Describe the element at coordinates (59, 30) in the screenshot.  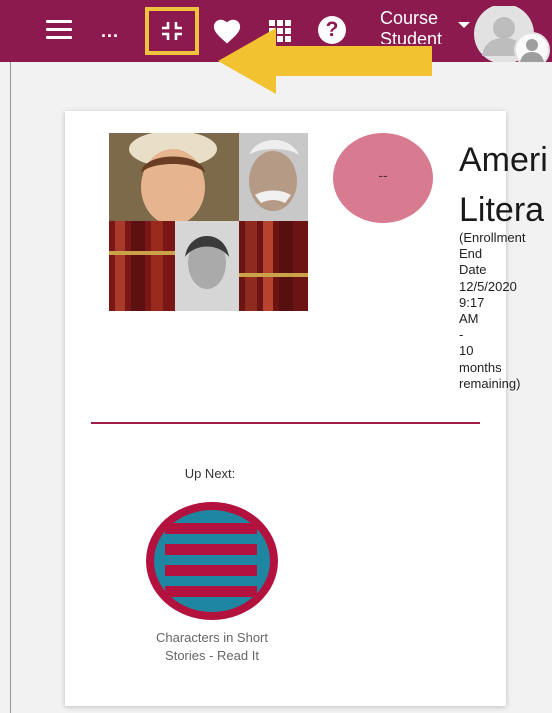
I see `hamburger-menu-icon` at that location.